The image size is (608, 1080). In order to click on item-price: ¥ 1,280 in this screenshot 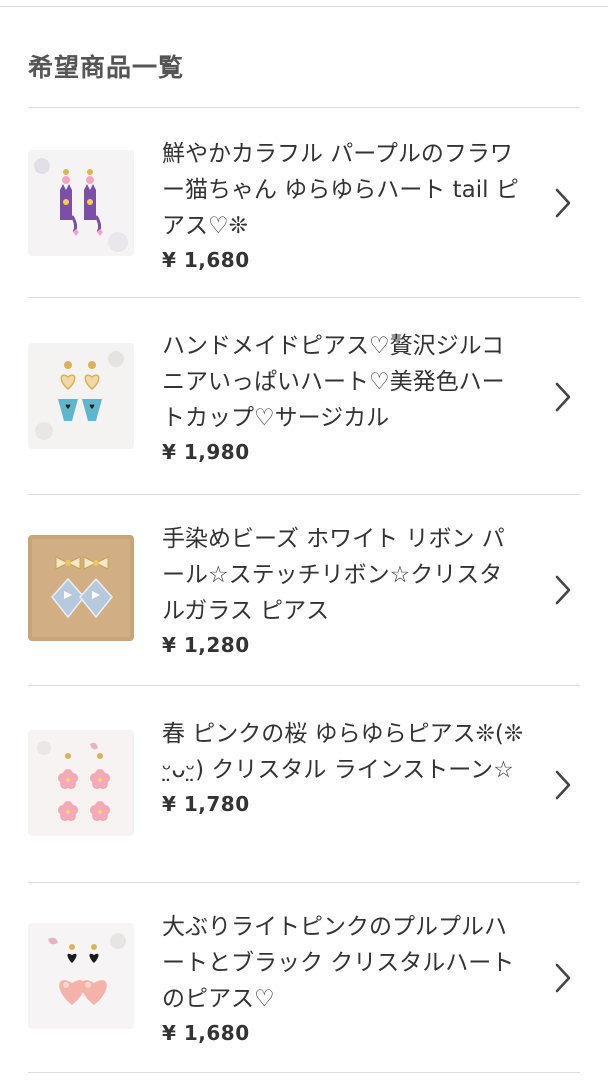, I will do `click(206, 645)`.